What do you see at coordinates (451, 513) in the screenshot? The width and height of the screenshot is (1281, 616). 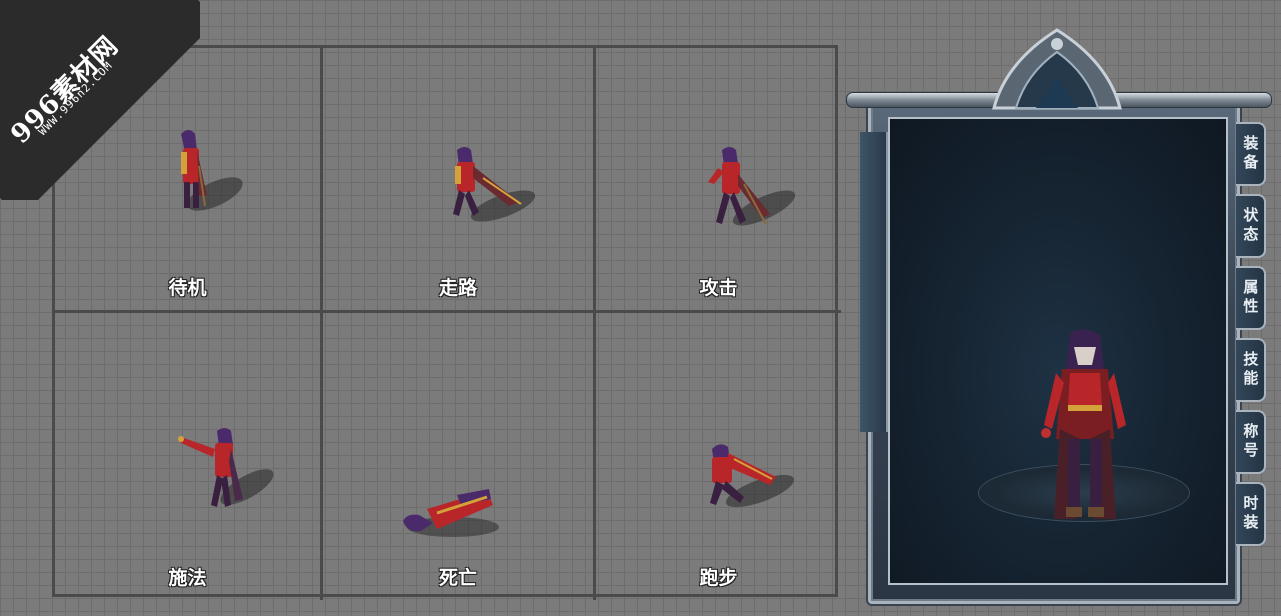 I see `death-sprite-icon` at bounding box center [451, 513].